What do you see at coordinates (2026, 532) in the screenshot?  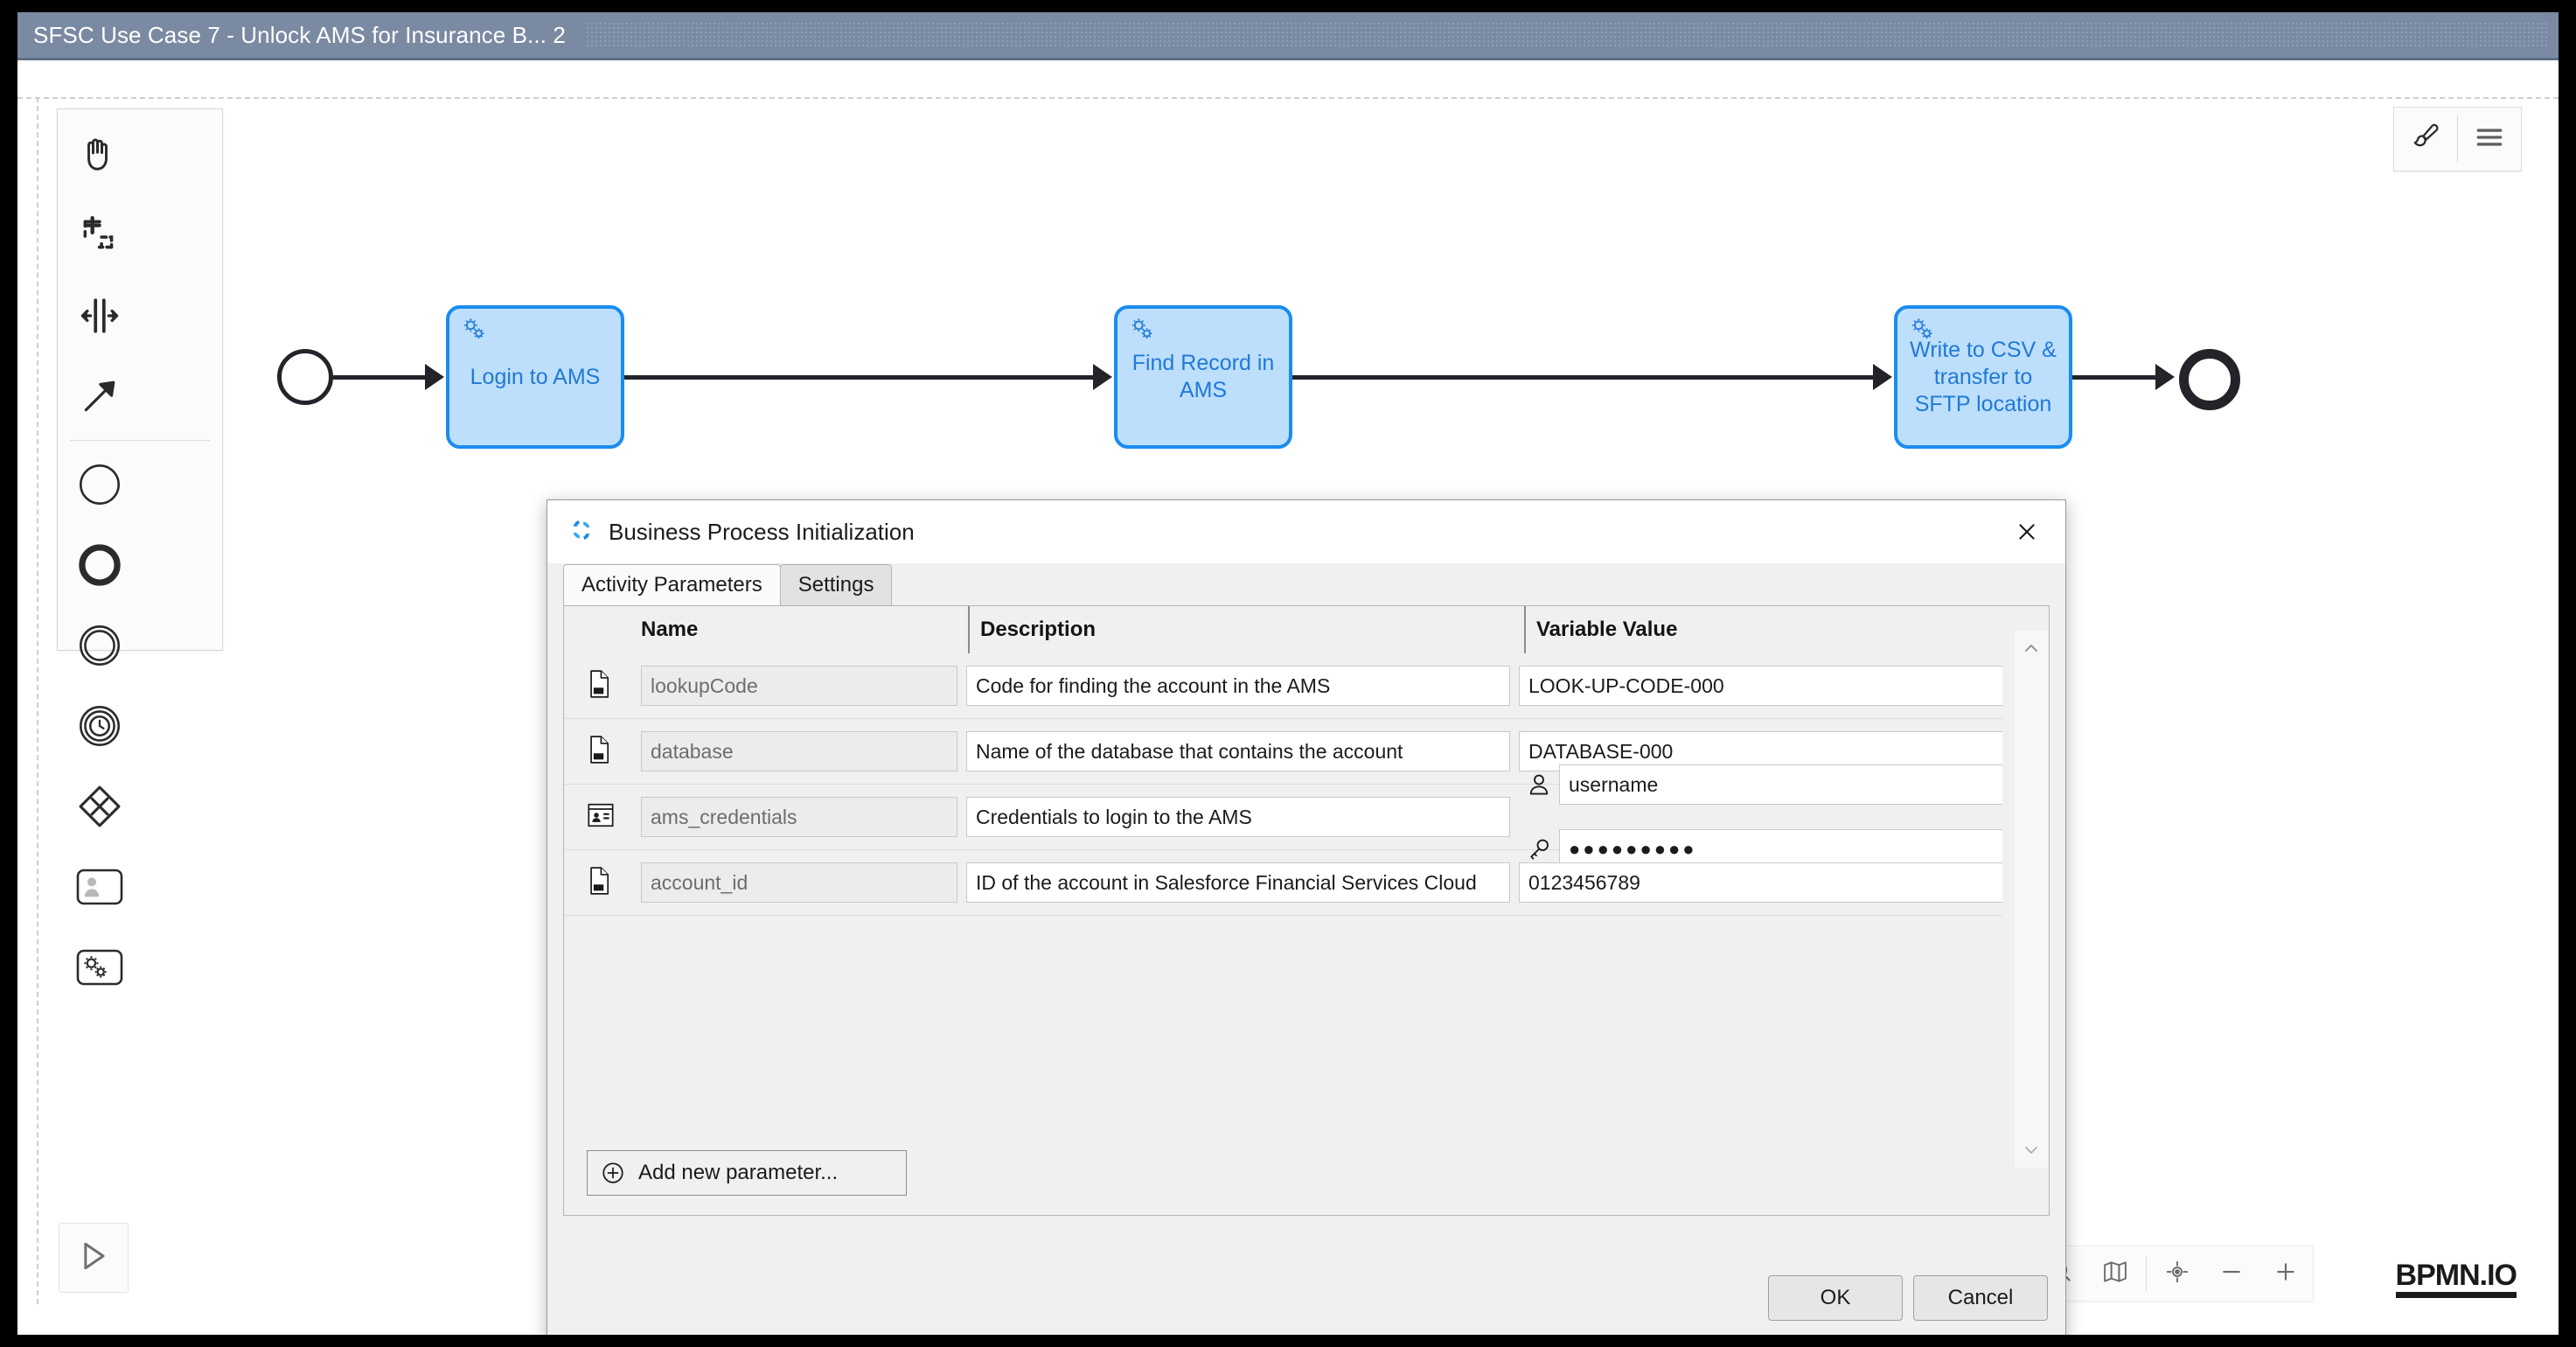 I see `close-button` at bounding box center [2026, 532].